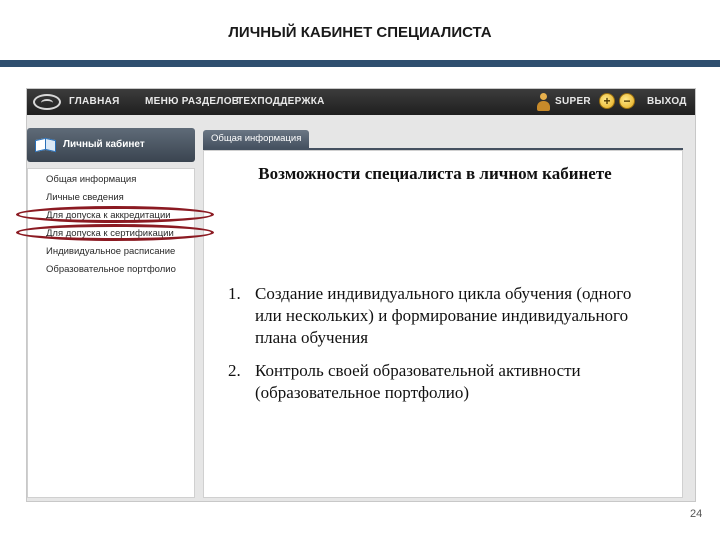 The height and width of the screenshot is (540, 720). Describe the element at coordinates (543, 102) in the screenshot. I see `user-icon` at that location.